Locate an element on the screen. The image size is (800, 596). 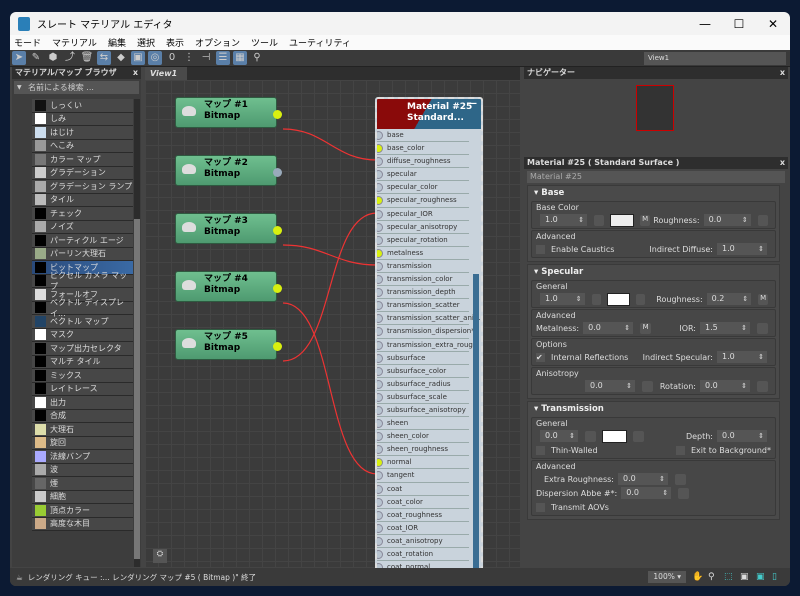
browser-item: グラデーション ランプ is located at coordinates (82, 187).